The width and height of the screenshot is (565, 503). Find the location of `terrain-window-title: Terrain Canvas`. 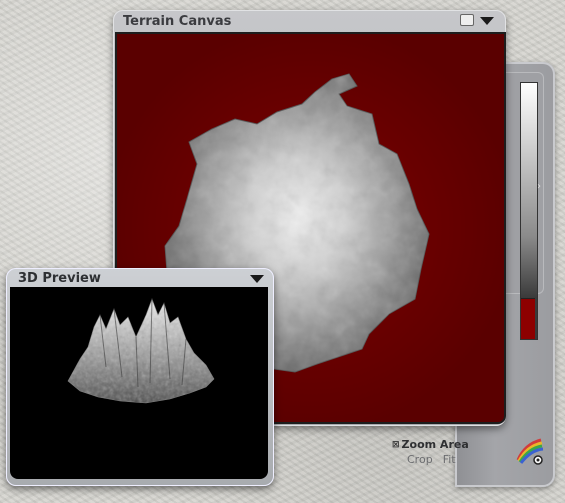

terrain-window-title: Terrain Canvas is located at coordinates (177, 21).